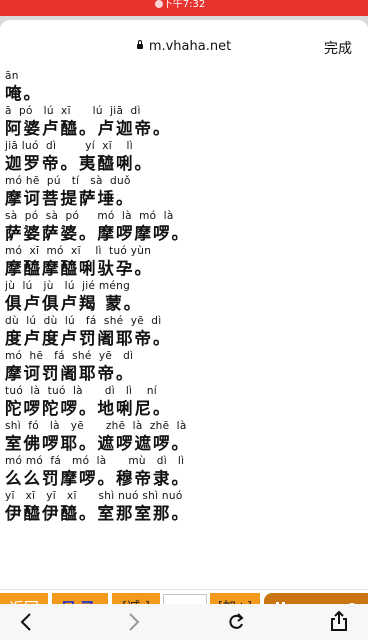 This screenshot has width=368, height=640. I want to click on hanzi-line: 度卢度卢罚阇耶帝。, so click(88, 338).